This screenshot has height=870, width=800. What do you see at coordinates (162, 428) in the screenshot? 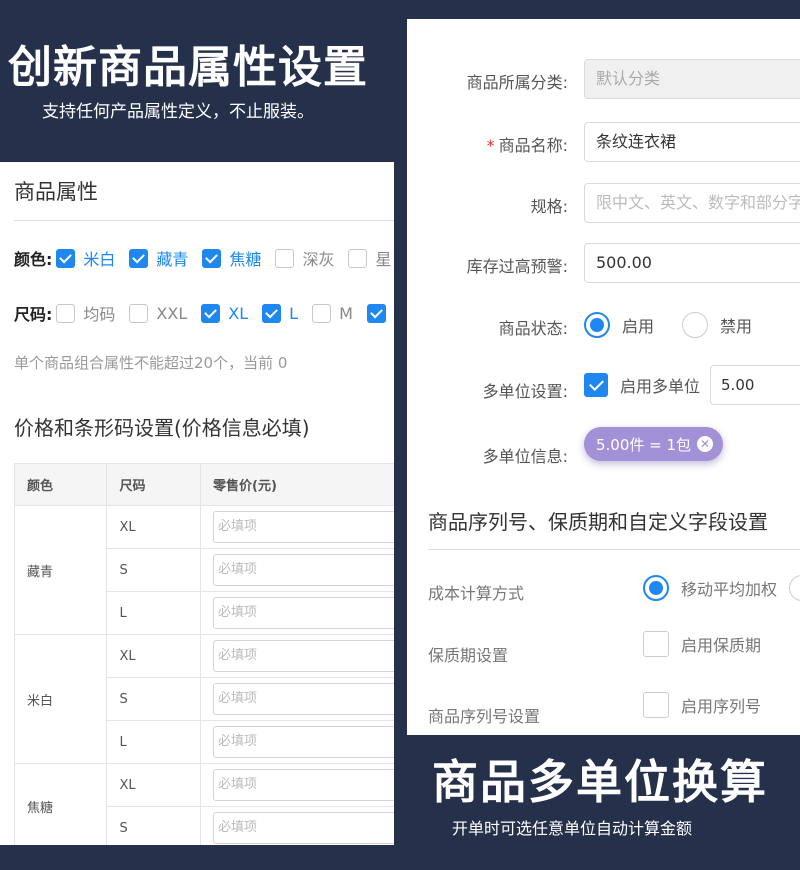
I see `pricing-section-title: 价格和条形码设置(价格信息必填)` at bounding box center [162, 428].